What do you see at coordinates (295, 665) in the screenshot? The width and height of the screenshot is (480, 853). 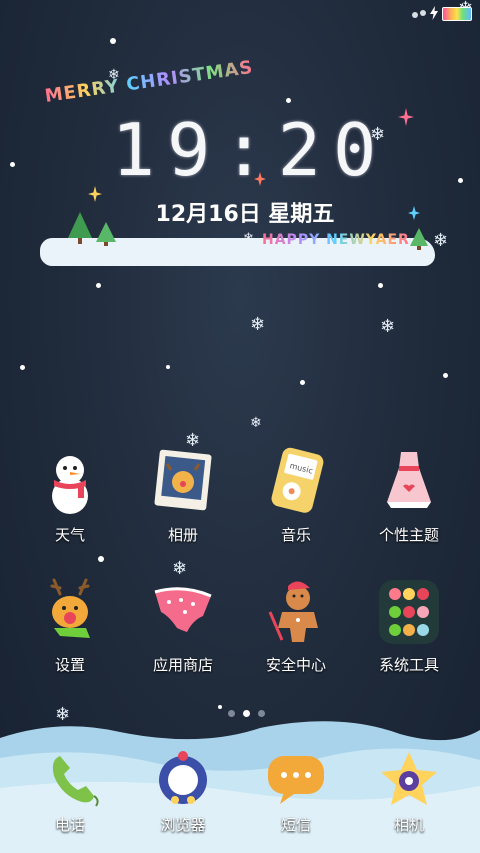 I see `app-label: 安全中心` at bounding box center [295, 665].